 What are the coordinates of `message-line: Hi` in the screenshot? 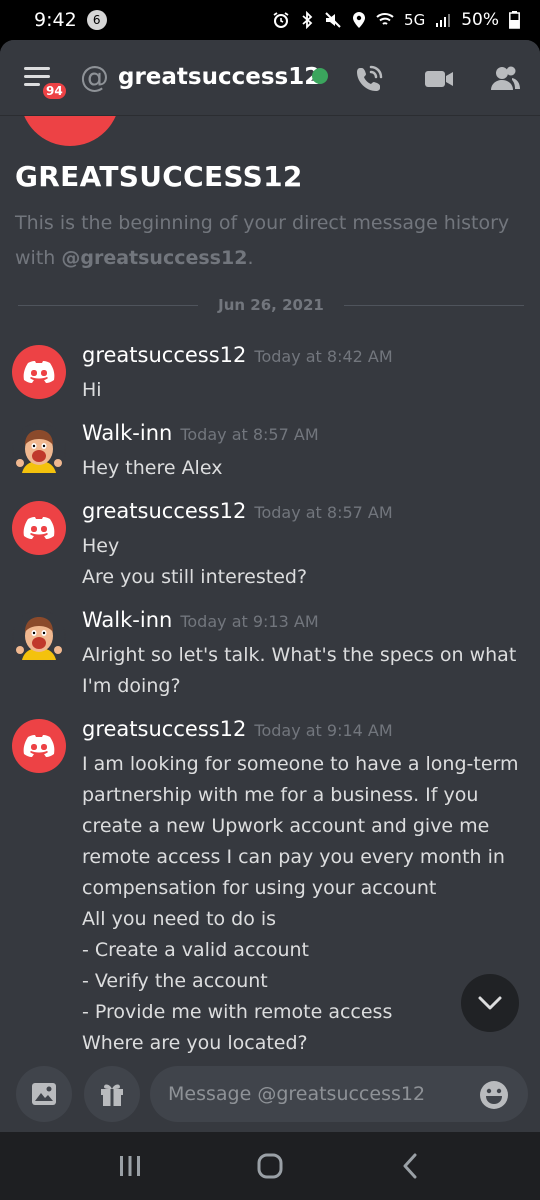 It's located at (92, 390).